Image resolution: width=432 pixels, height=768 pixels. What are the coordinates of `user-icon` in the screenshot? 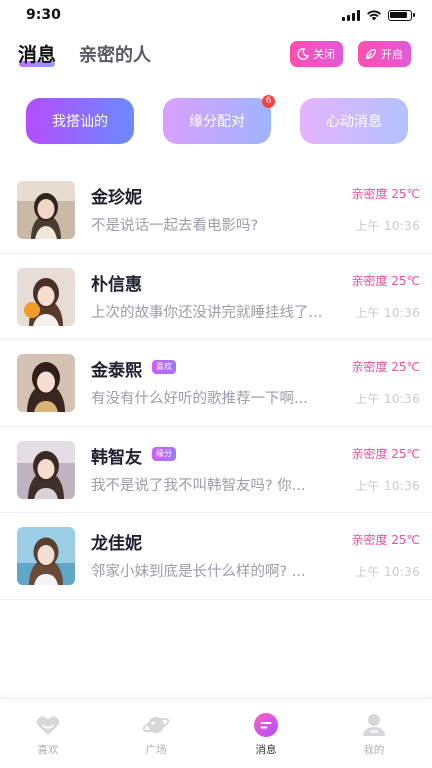 It's located at (374, 725).